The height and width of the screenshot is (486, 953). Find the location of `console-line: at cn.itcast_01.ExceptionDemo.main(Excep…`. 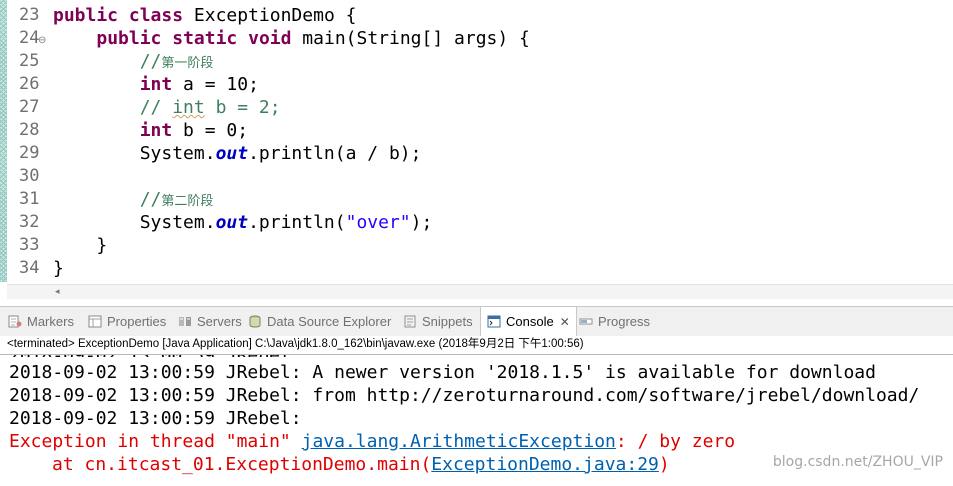

console-line: at cn.itcast_01.ExceptionDemo.main(Excep… is located at coordinates (339, 464).